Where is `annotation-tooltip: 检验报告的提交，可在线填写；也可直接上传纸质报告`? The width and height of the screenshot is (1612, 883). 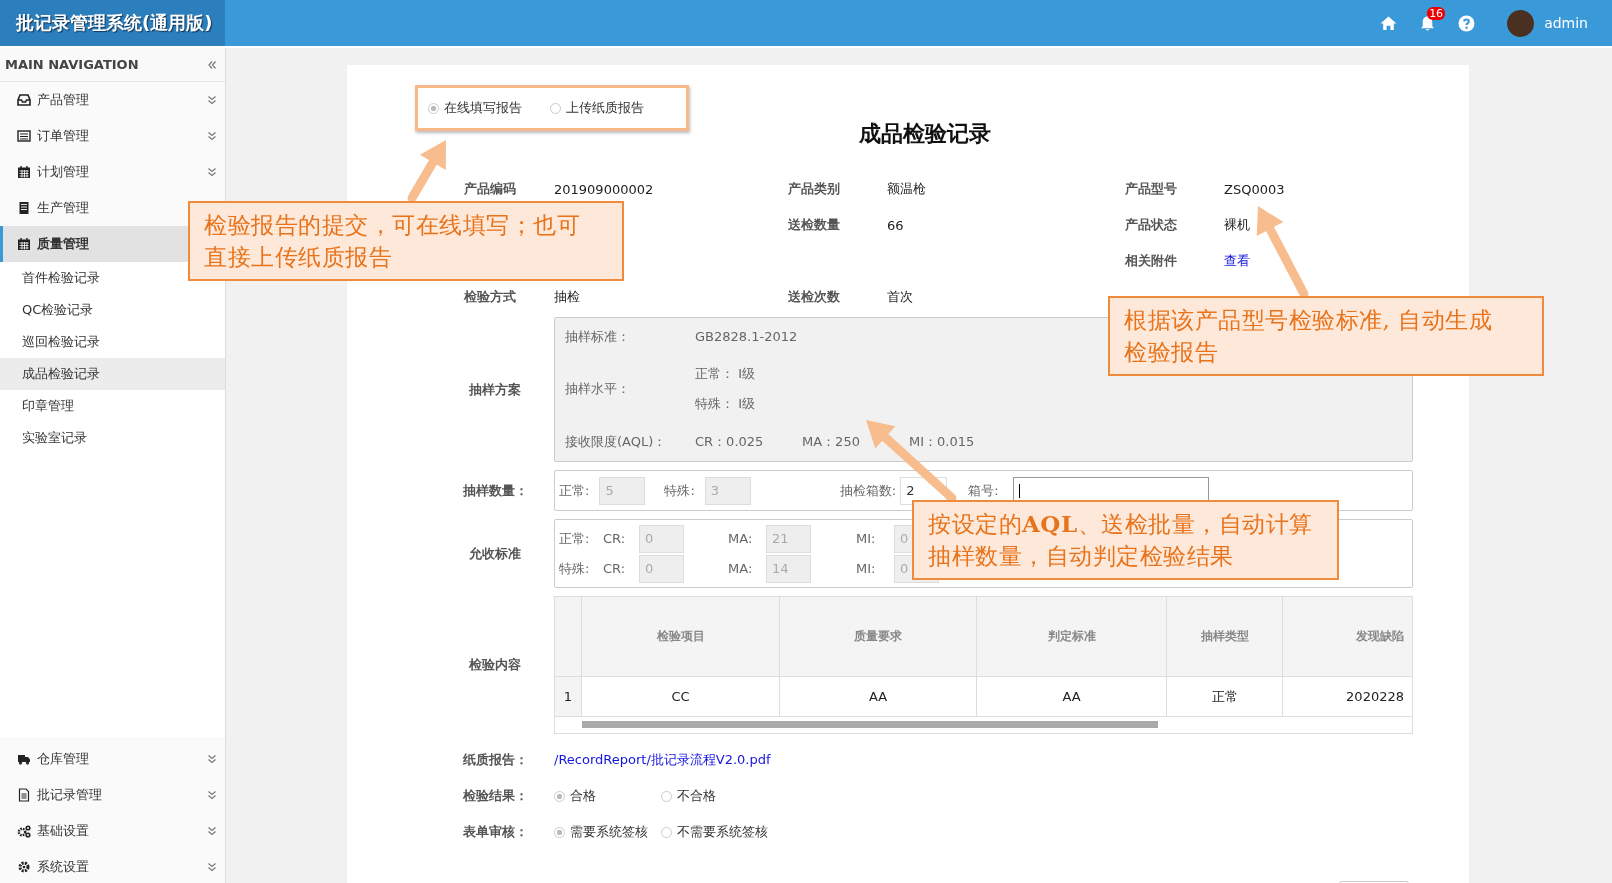 annotation-tooltip: 检验报告的提交，可在线填写；也可直接上传纸质报告 is located at coordinates (406, 241).